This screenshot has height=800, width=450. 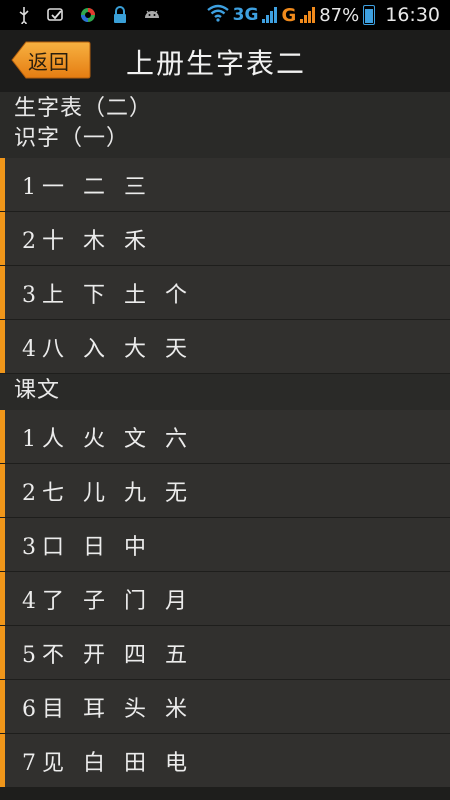 What do you see at coordinates (225, 599) in the screenshot?
I see `list-item: 4了 子 门 月` at bounding box center [225, 599].